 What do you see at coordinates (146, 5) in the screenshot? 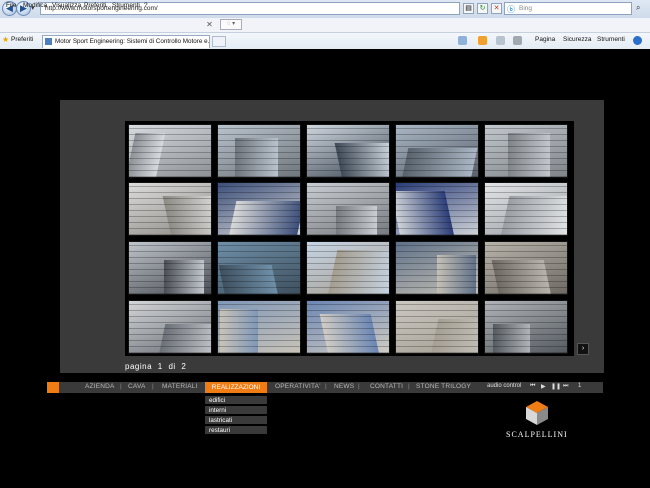
I see `menu-help: ?` at bounding box center [146, 5].